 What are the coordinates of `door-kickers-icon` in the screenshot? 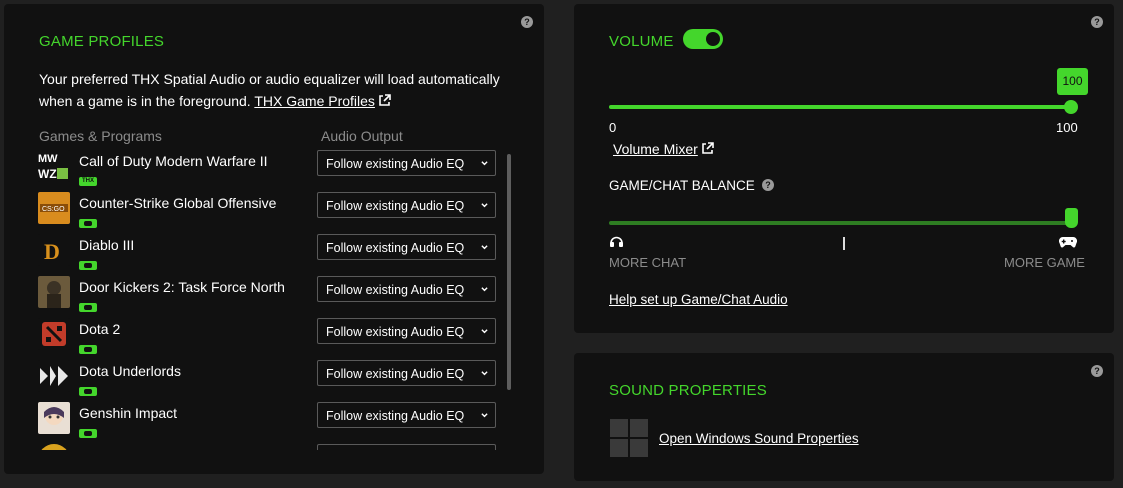 It's located at (54, 292).